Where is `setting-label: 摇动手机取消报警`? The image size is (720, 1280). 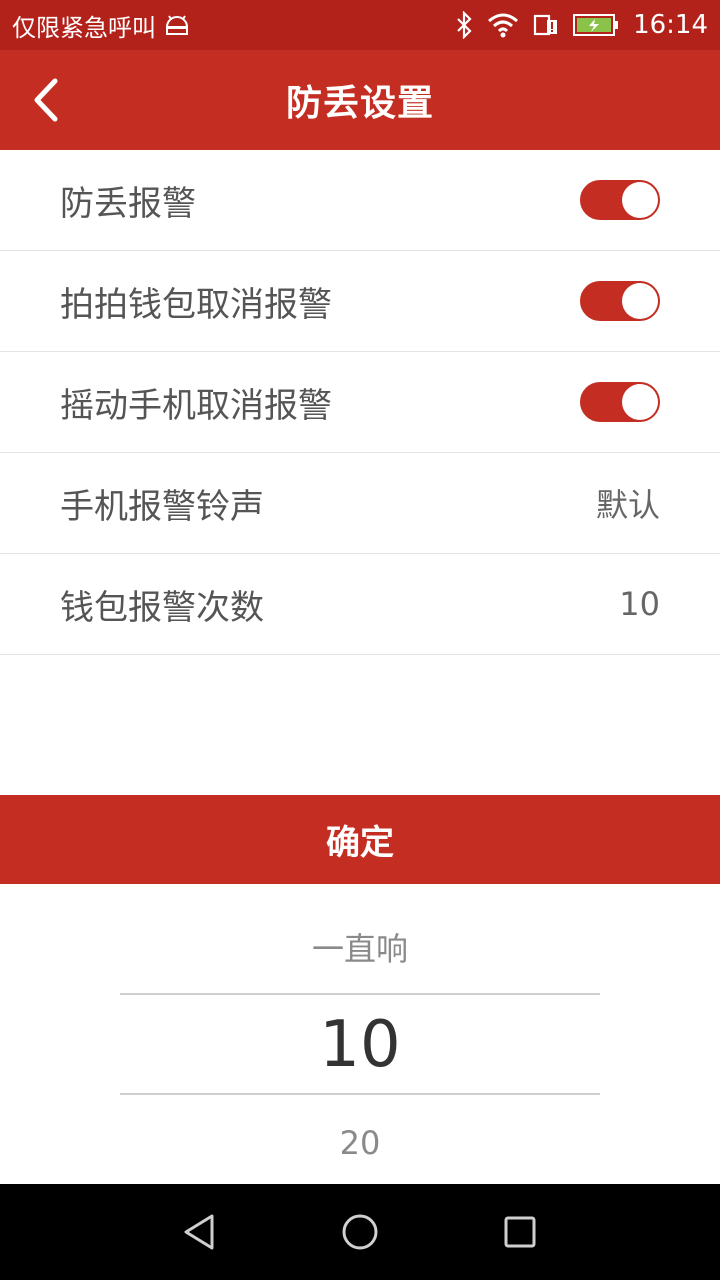
setting-label: 摇动手机取消报警 is located at coordinates (196, 405).